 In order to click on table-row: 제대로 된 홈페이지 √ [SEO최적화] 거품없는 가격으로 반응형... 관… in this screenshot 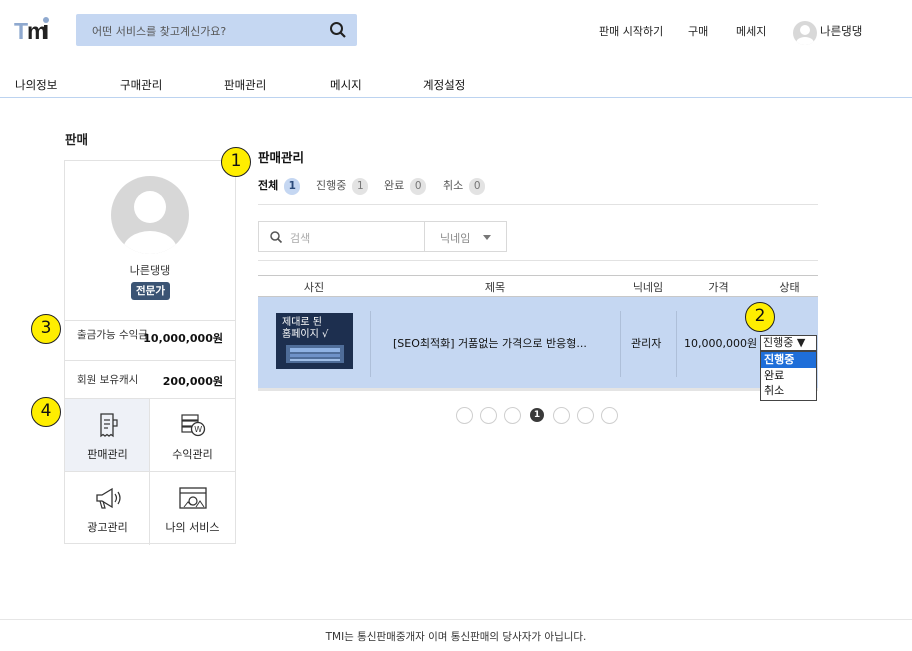, I will do `click(538, 344)`.